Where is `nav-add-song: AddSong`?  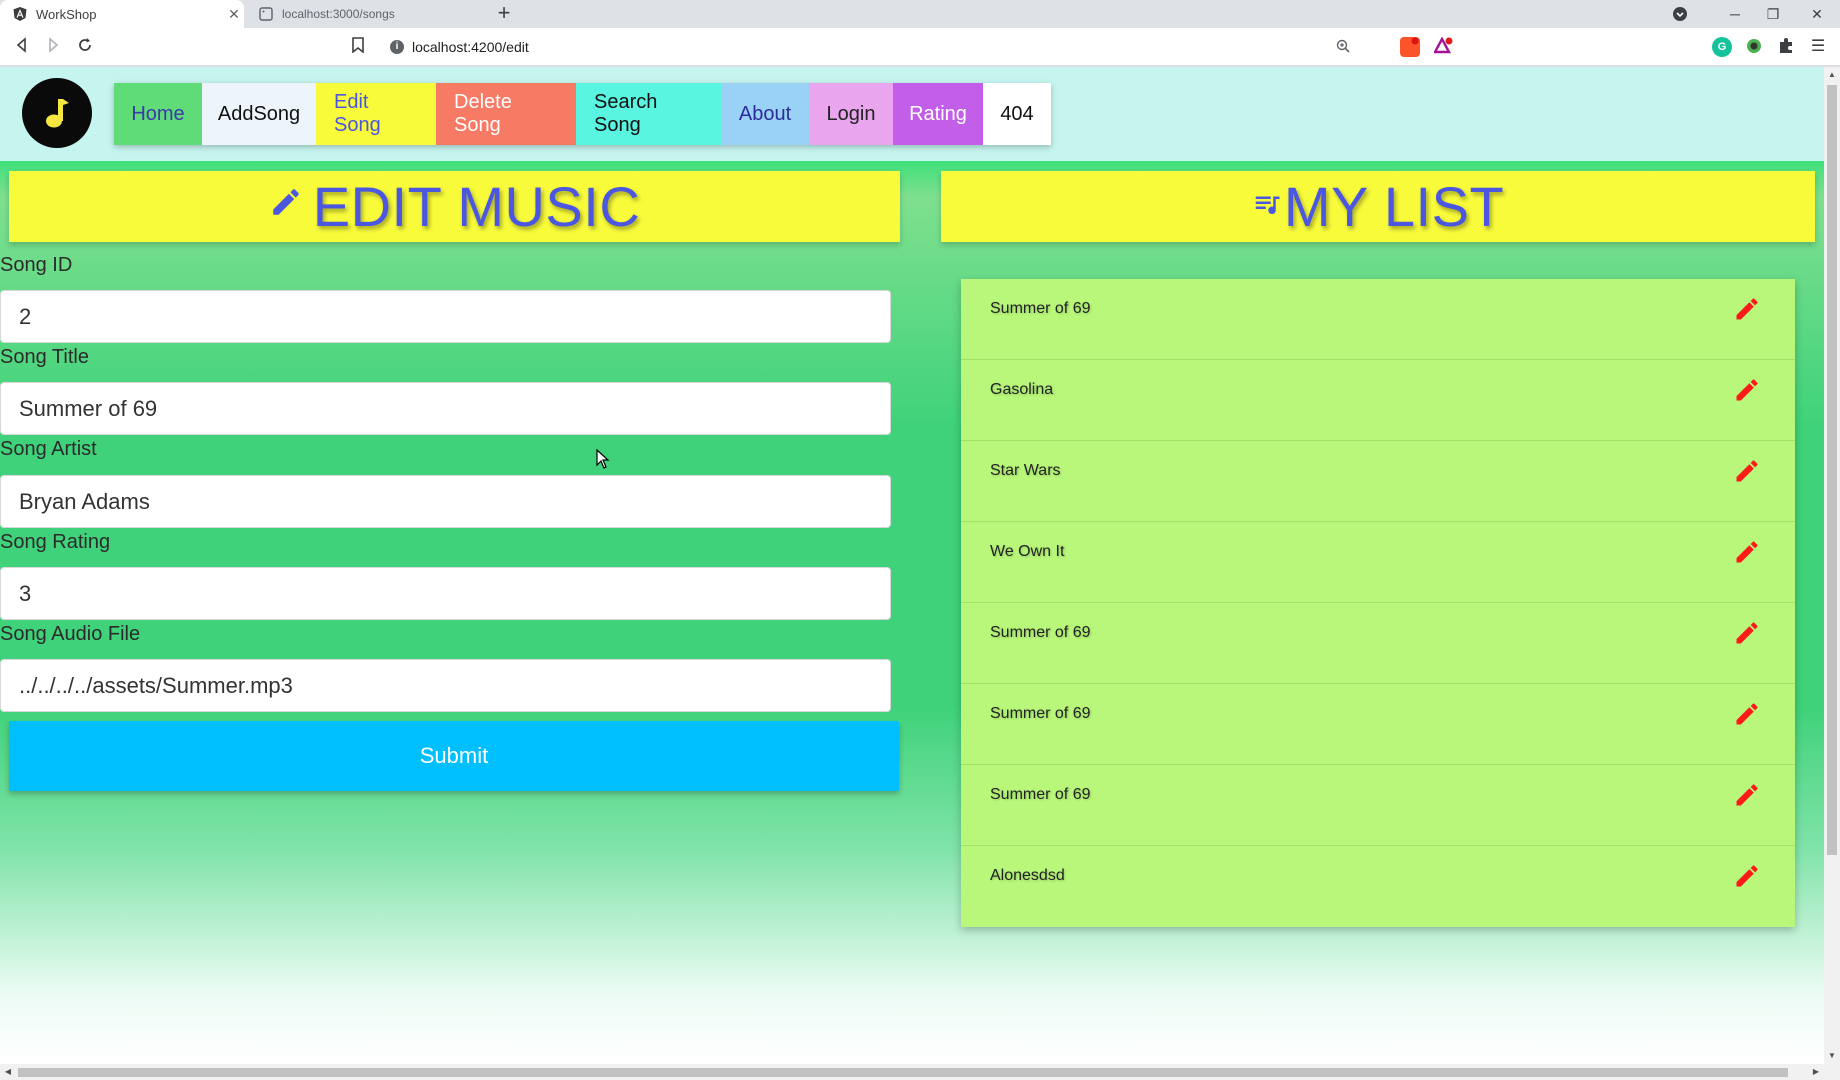
nav-add-song: AddSong is located at coordinates (259, 114).